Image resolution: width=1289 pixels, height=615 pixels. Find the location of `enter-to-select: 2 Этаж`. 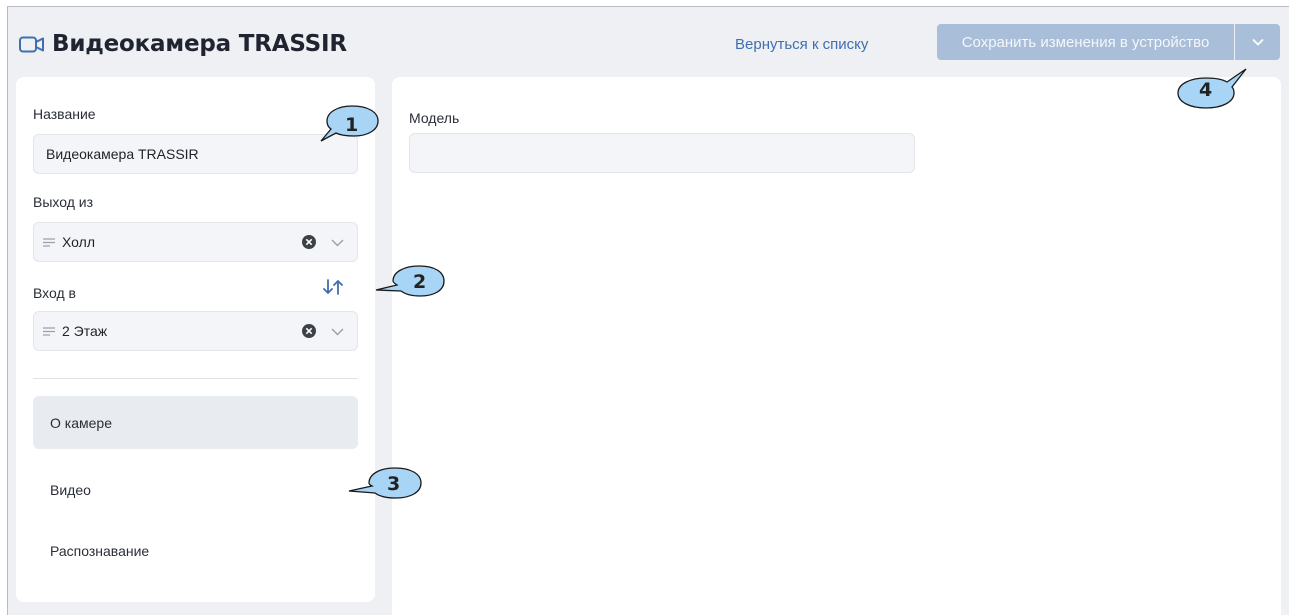

enter-to-select: 2 Этаж is located at coordinates (195, 331).